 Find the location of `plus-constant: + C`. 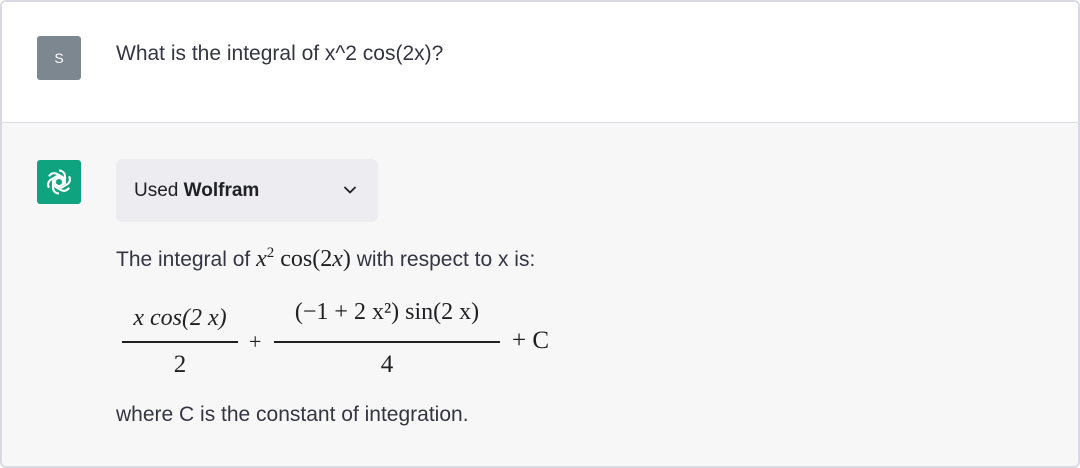

plus-constant: + C is located at coordinates (531, 340).